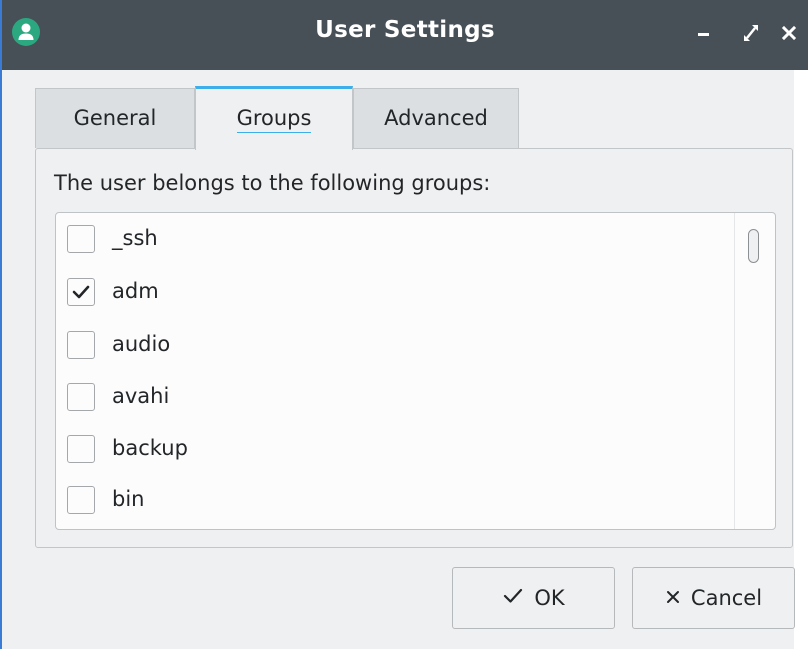 The height and width of the screenshot is (649, 808). Describe the element at coordinates (673, 598) in the screenshot. I see `x-icon` at that location.